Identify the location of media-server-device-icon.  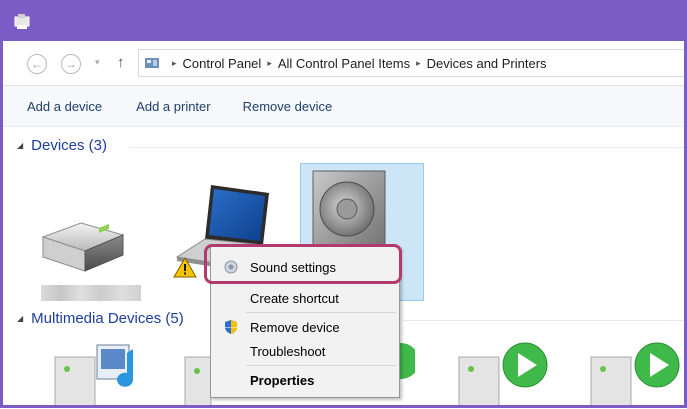
(103, 373).